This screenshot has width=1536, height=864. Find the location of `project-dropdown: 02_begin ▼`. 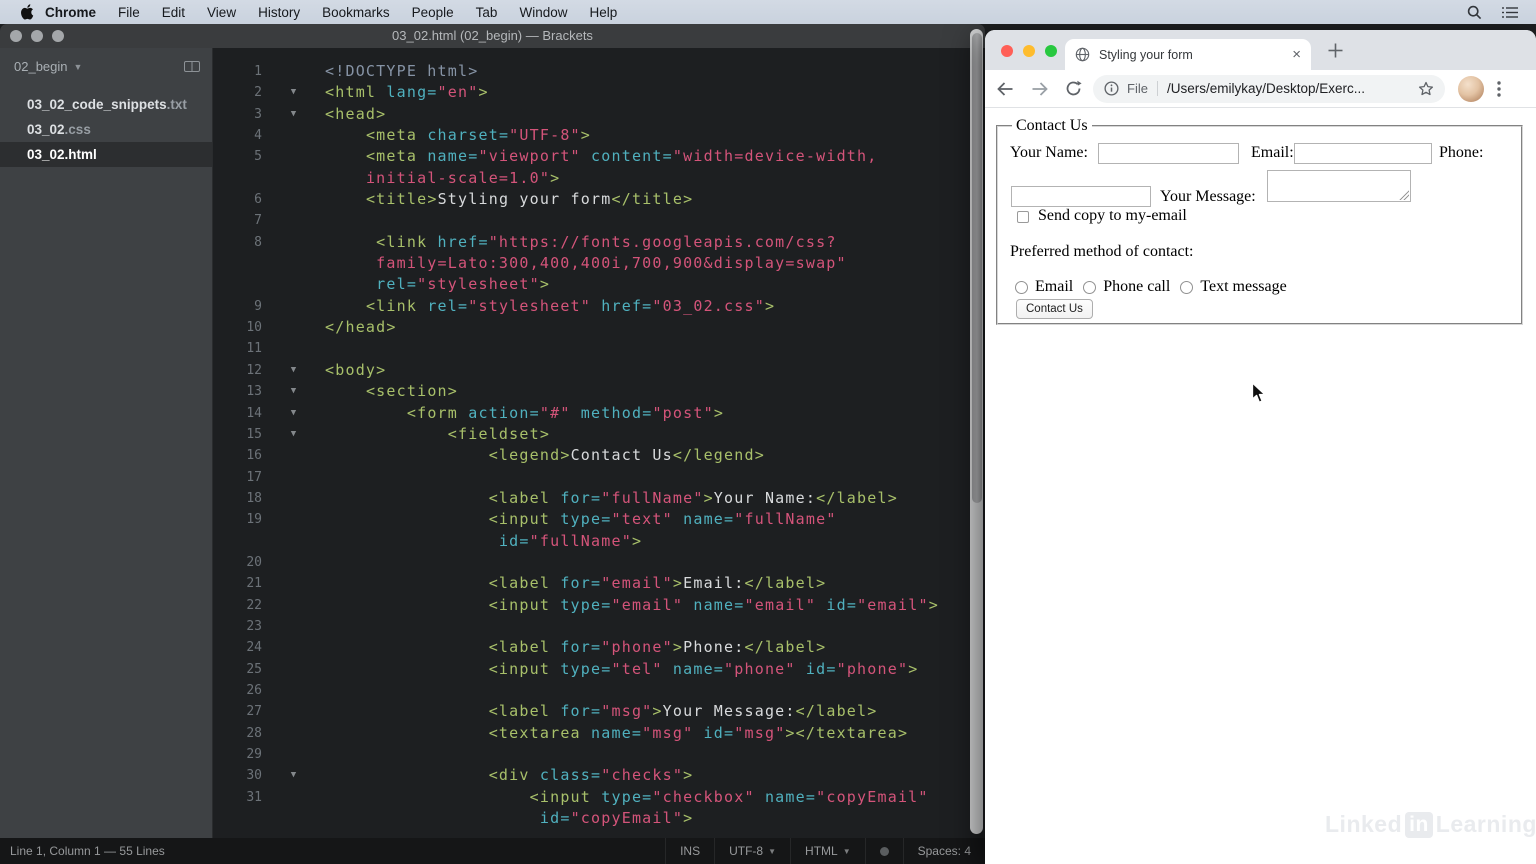

project-dropdown: 02_begin ▼ is located at coordinates (106, 63).